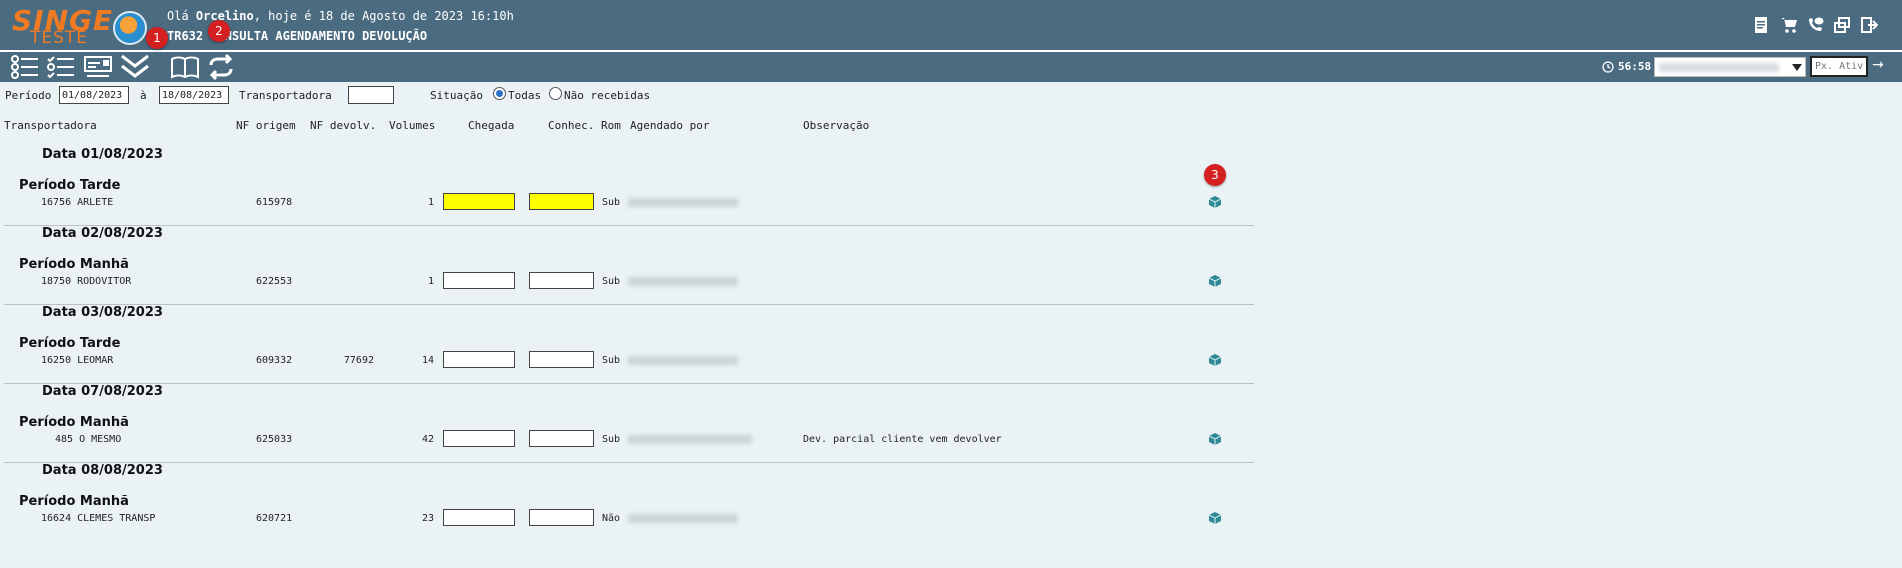  What do you see at coordinates (274, 439) in the screenshot?
I see `nf-origem-cell: 625033` at bounding box center [274, 439].